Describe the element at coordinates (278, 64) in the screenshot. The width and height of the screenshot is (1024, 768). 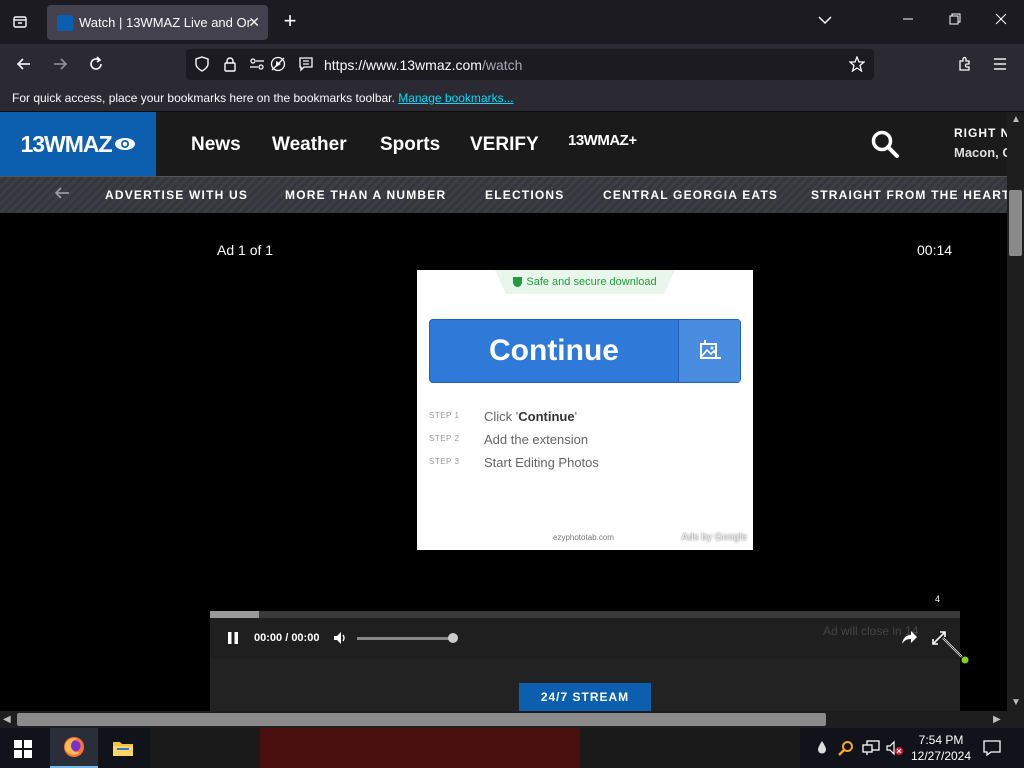
I see `autoplay-blocked-icon` at that location.